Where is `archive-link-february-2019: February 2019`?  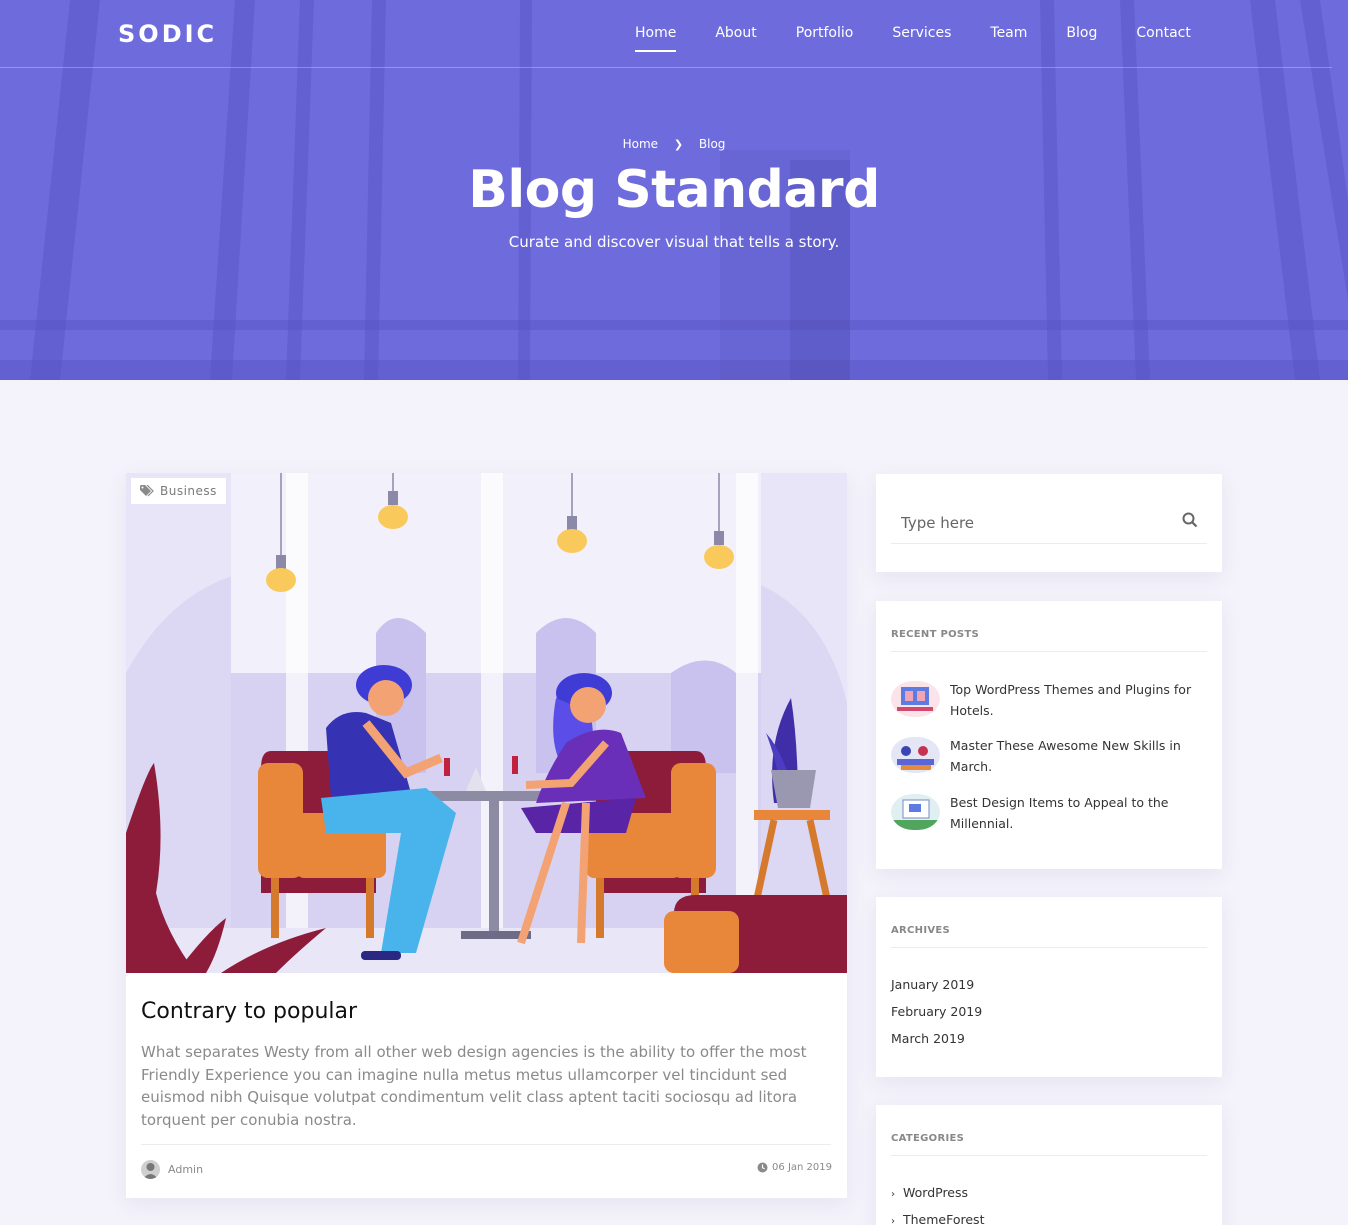
archive-link-february-2019: February 2019 is located at coordinates (936, 1011).